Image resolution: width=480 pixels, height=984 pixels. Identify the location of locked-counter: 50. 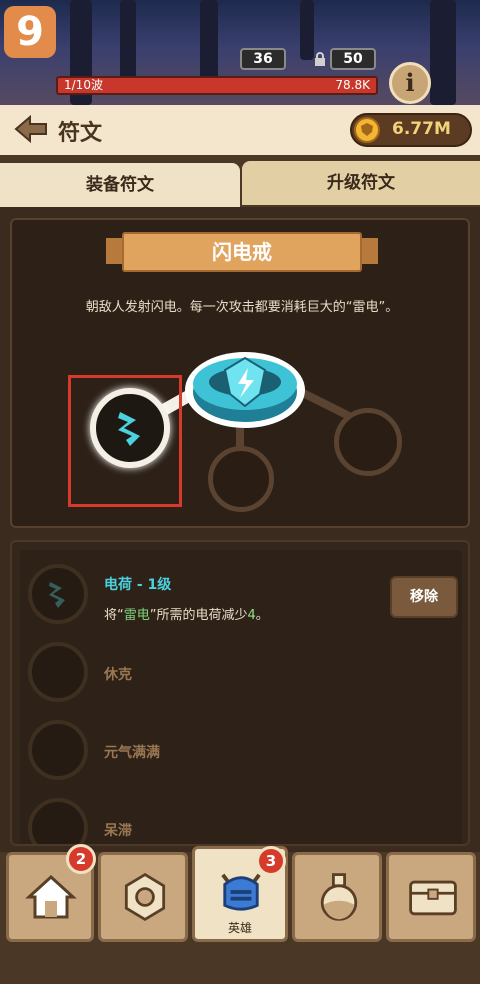
(353, 59).